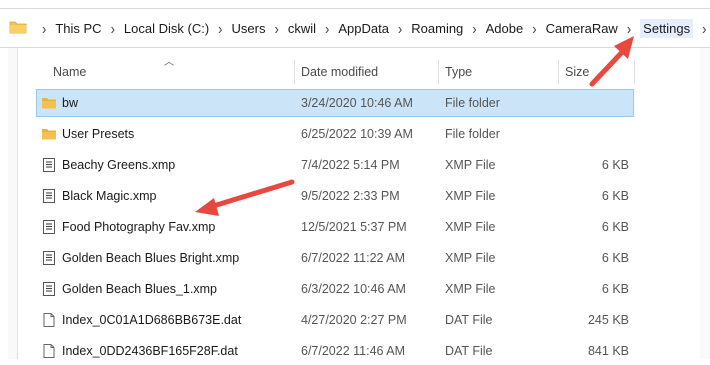 The image size is (710, 365). I want to click on breadcrumb-item: Adobe, so click(505, 28).